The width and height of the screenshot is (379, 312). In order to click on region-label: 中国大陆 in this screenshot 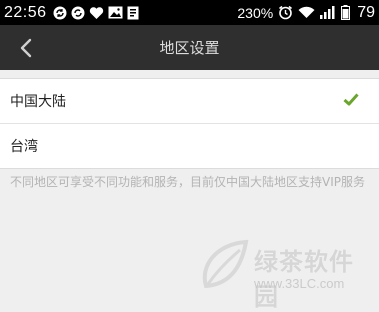, I will do `click(38, 102)`.